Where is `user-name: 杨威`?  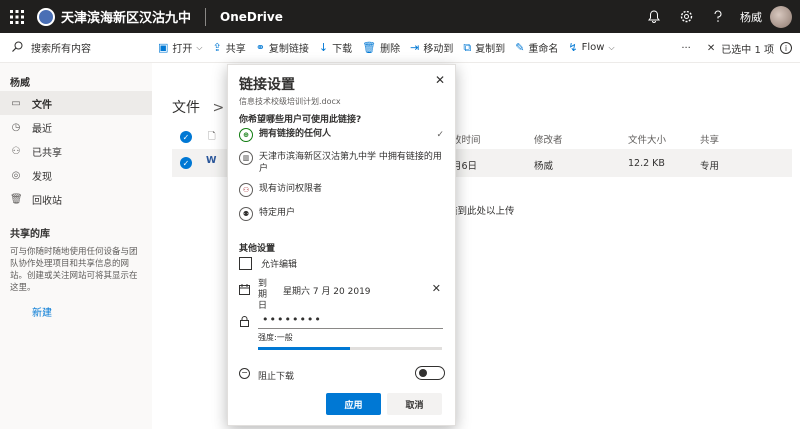
user-name: 杨威 is located at coordinates (751, 17).